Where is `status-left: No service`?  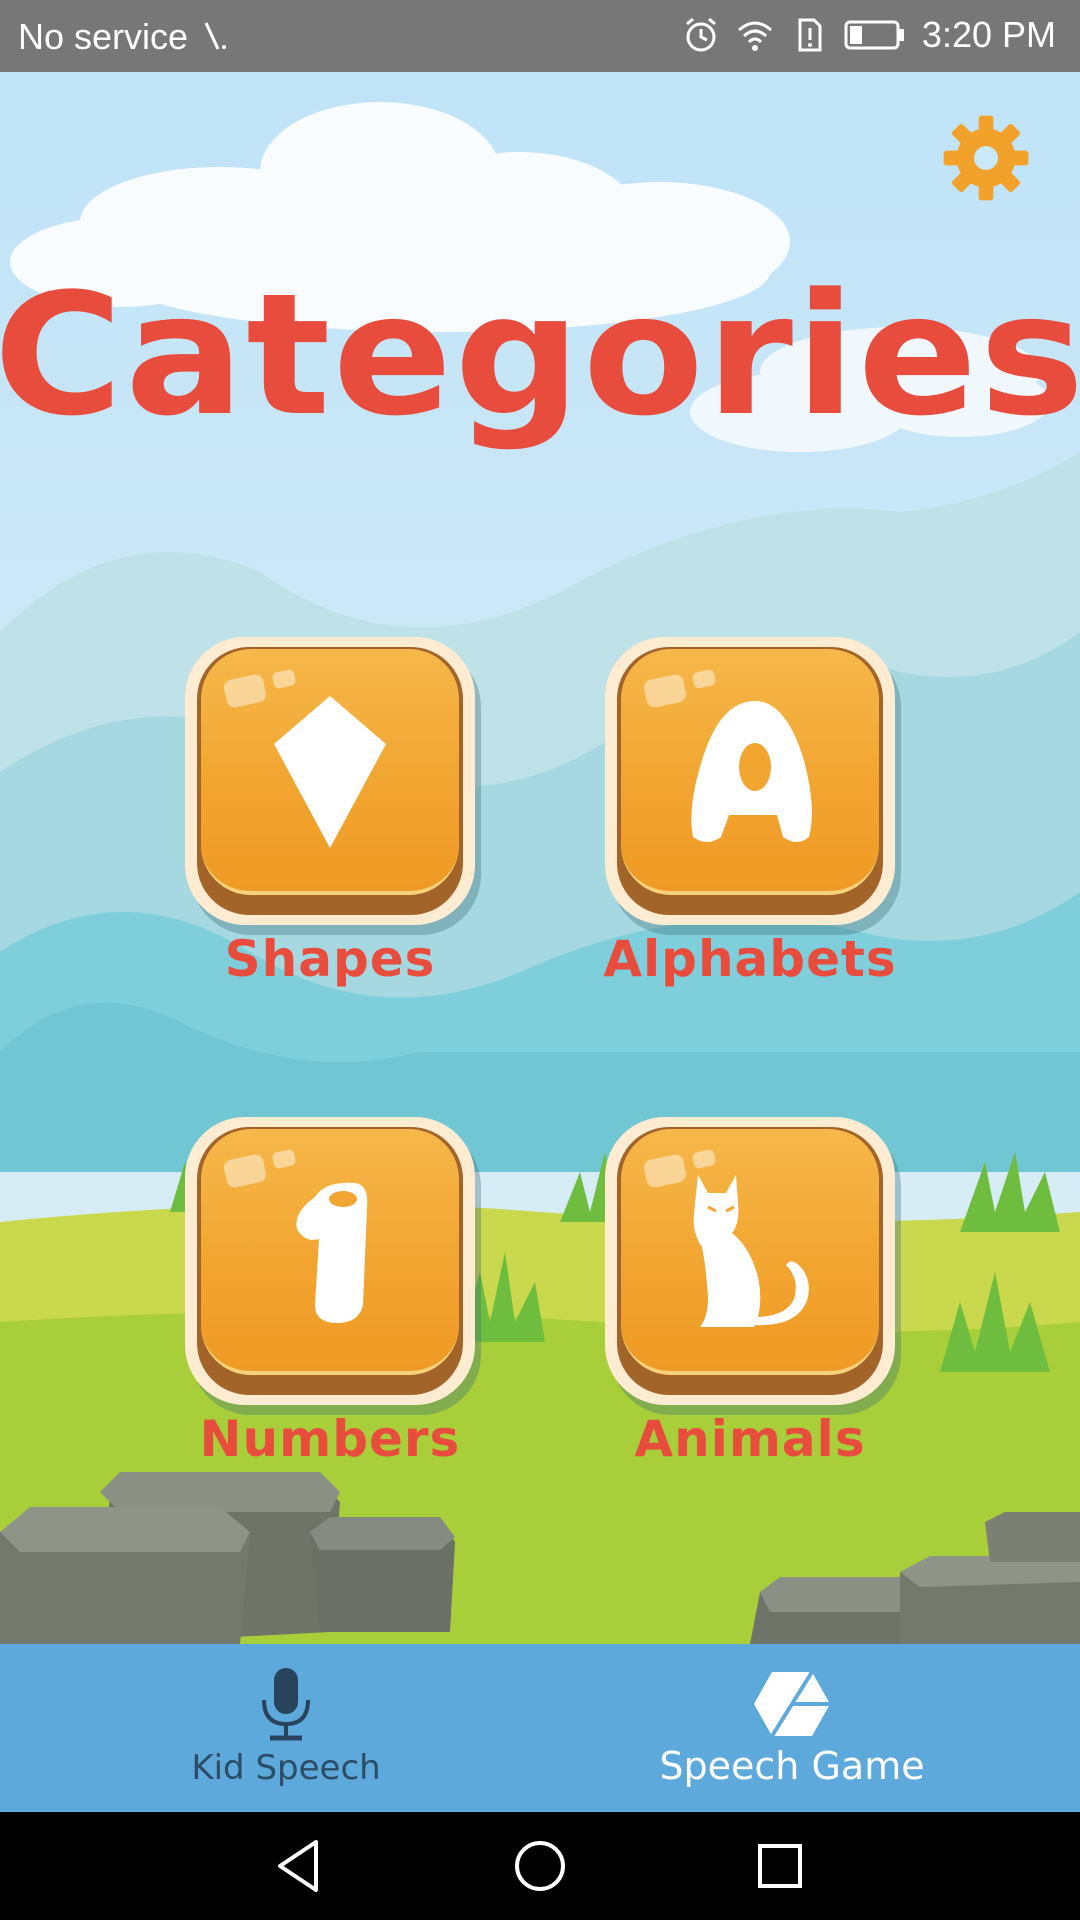
status-left: No service is located at coordinates (127, 37).